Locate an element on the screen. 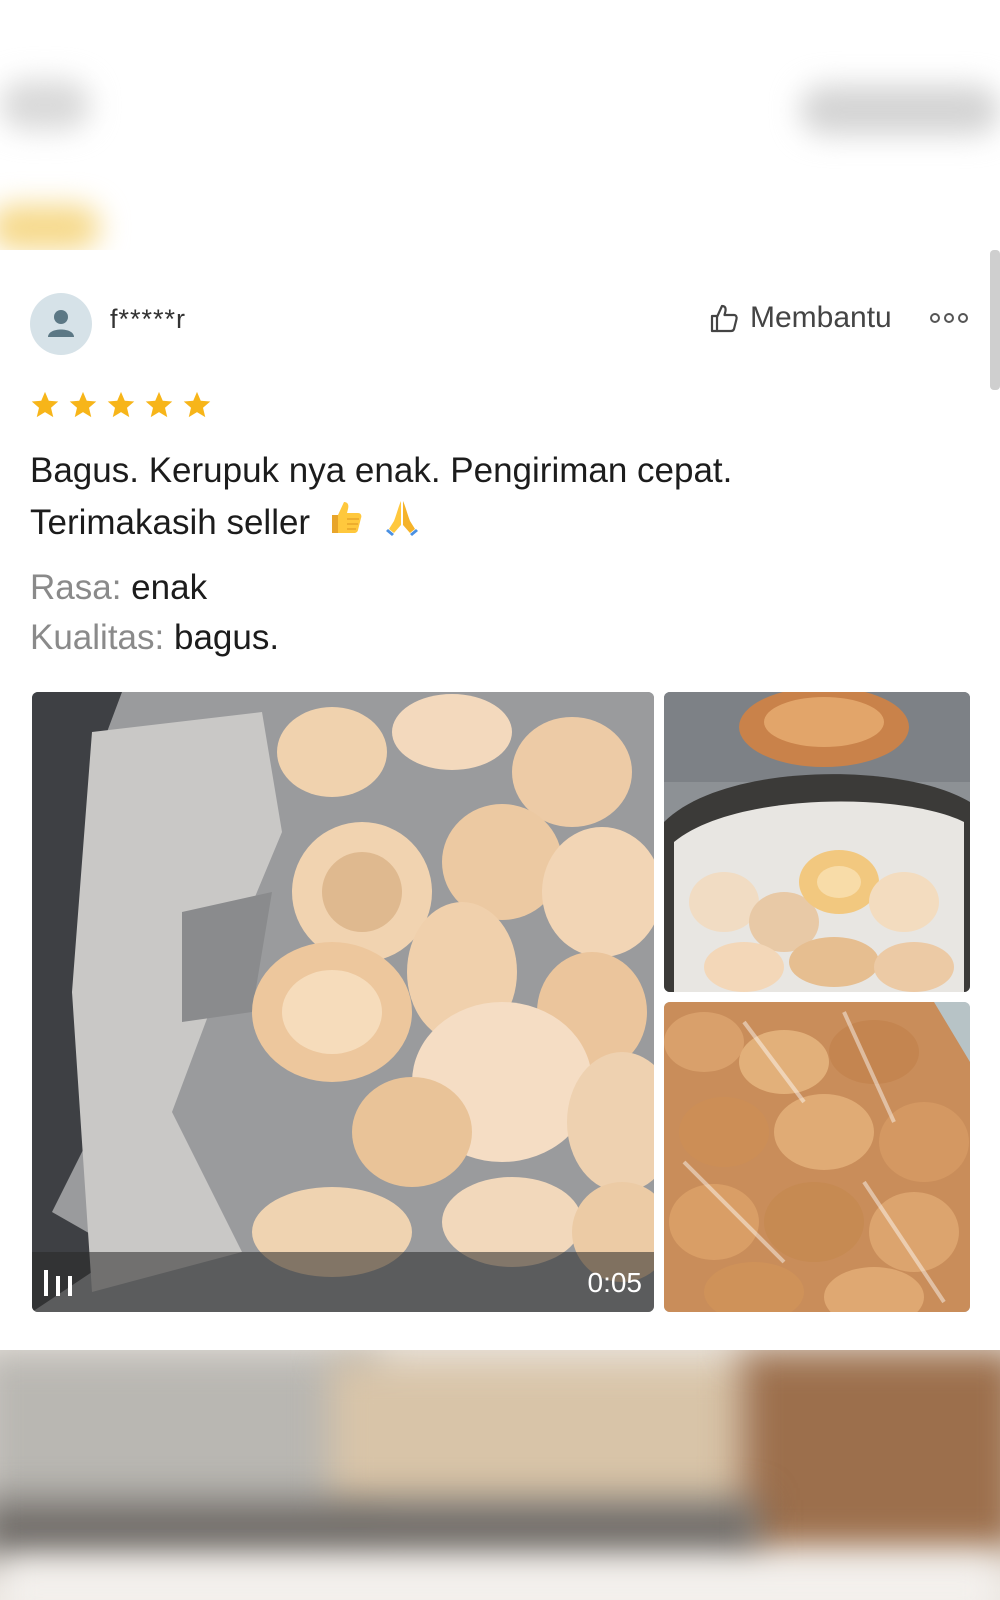  person-icon is located at coordinates (61, 323).